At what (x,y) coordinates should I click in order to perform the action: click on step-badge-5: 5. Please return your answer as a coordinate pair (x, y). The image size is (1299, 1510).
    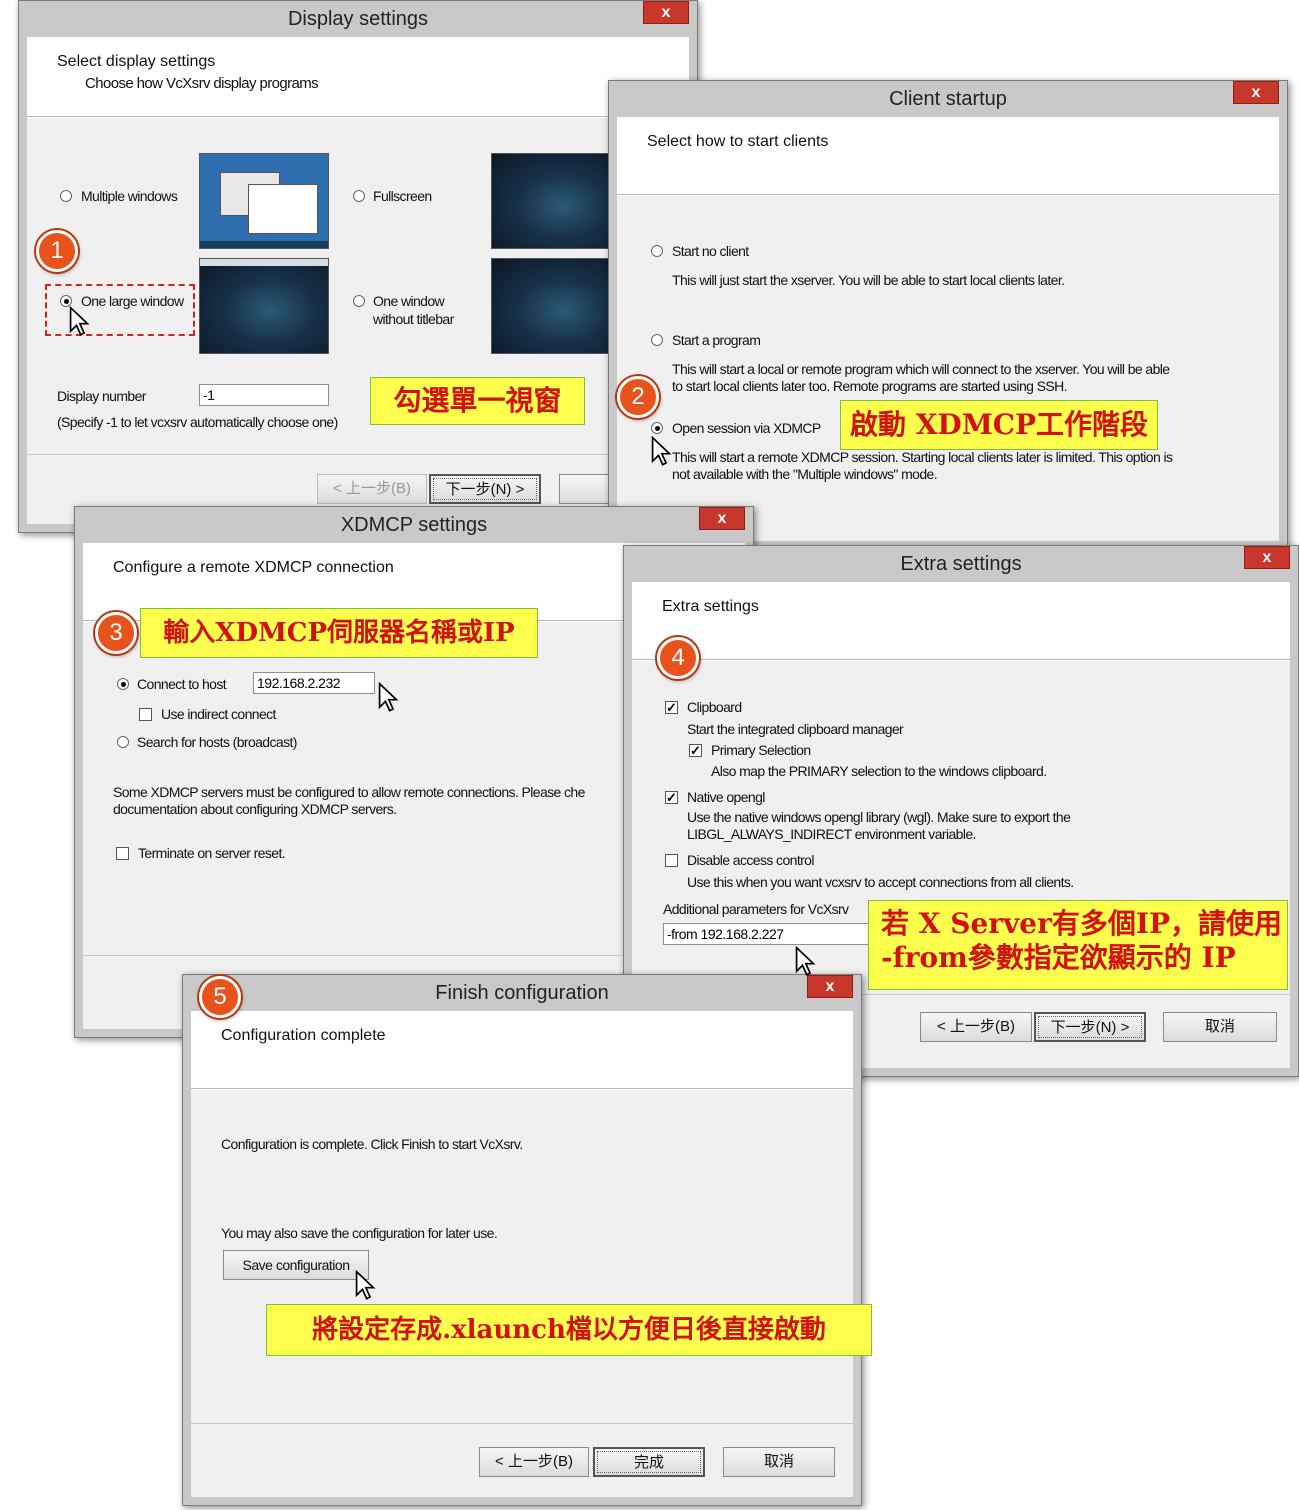
    Looking at the image, I should click on (220, 997).